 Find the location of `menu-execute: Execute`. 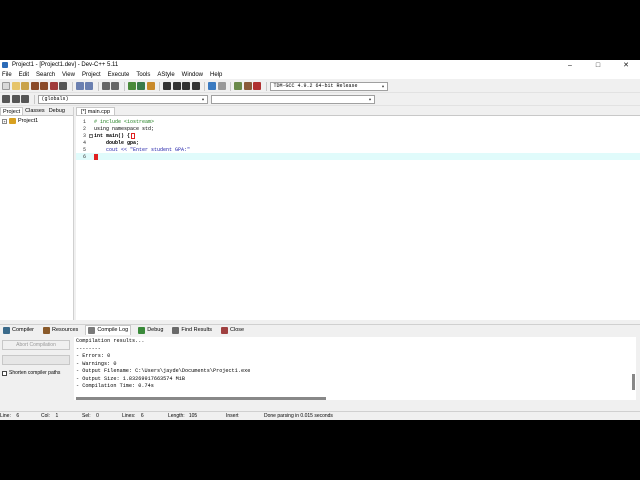

menu-execute: Execute is located at coordinates (119, 75).